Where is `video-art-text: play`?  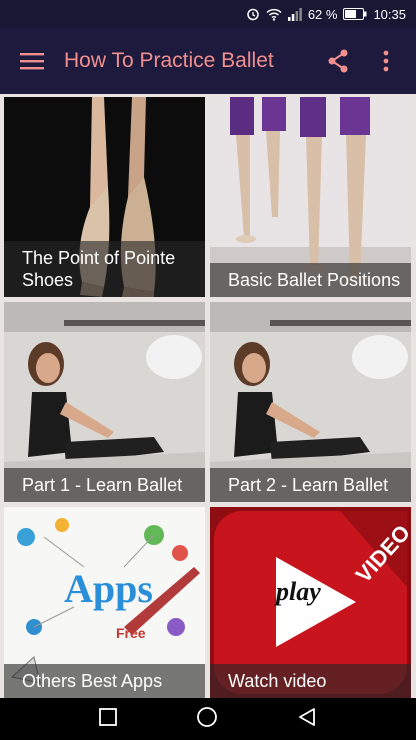
video-art-text: play is located at coordinates (298, 591).